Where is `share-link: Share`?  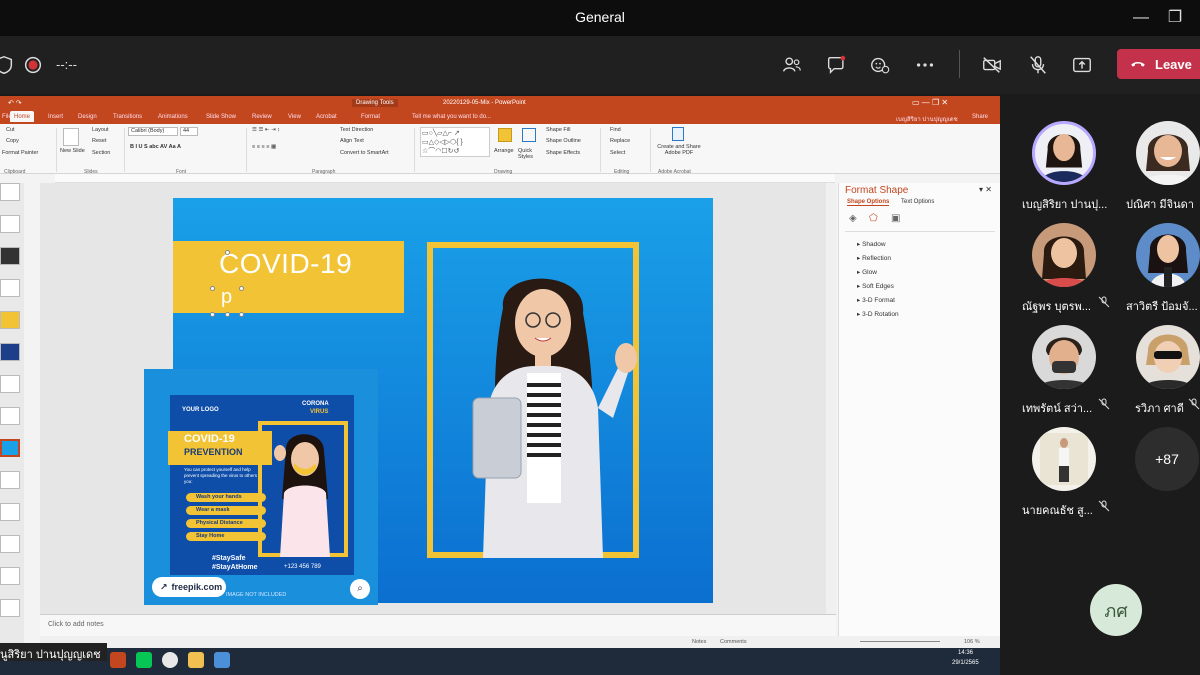 share-link: Share is located at coordinates (980, 117).